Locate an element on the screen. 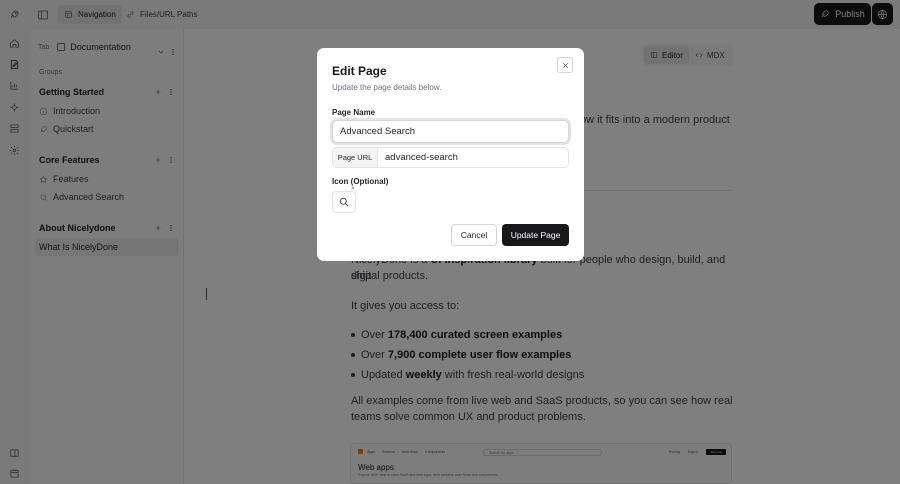 This screenshot has height=484, width=900. page-url-input is located at coordinates (473, 157).